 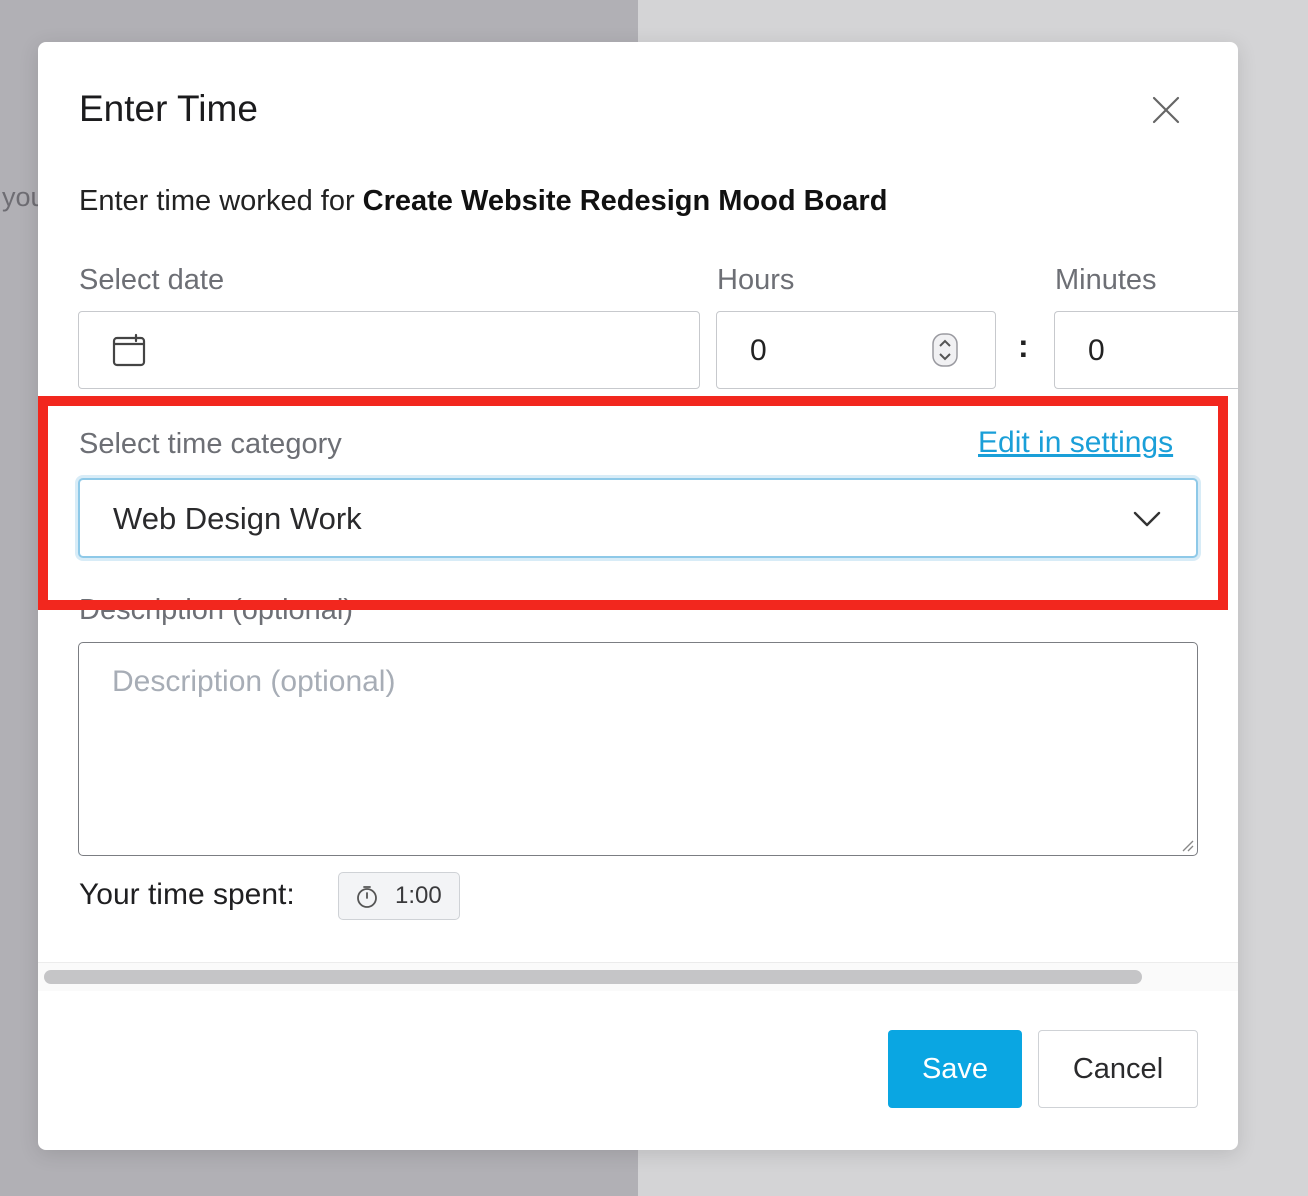 I want to click on description-label: Description (optional), so click(x=216, y=610).